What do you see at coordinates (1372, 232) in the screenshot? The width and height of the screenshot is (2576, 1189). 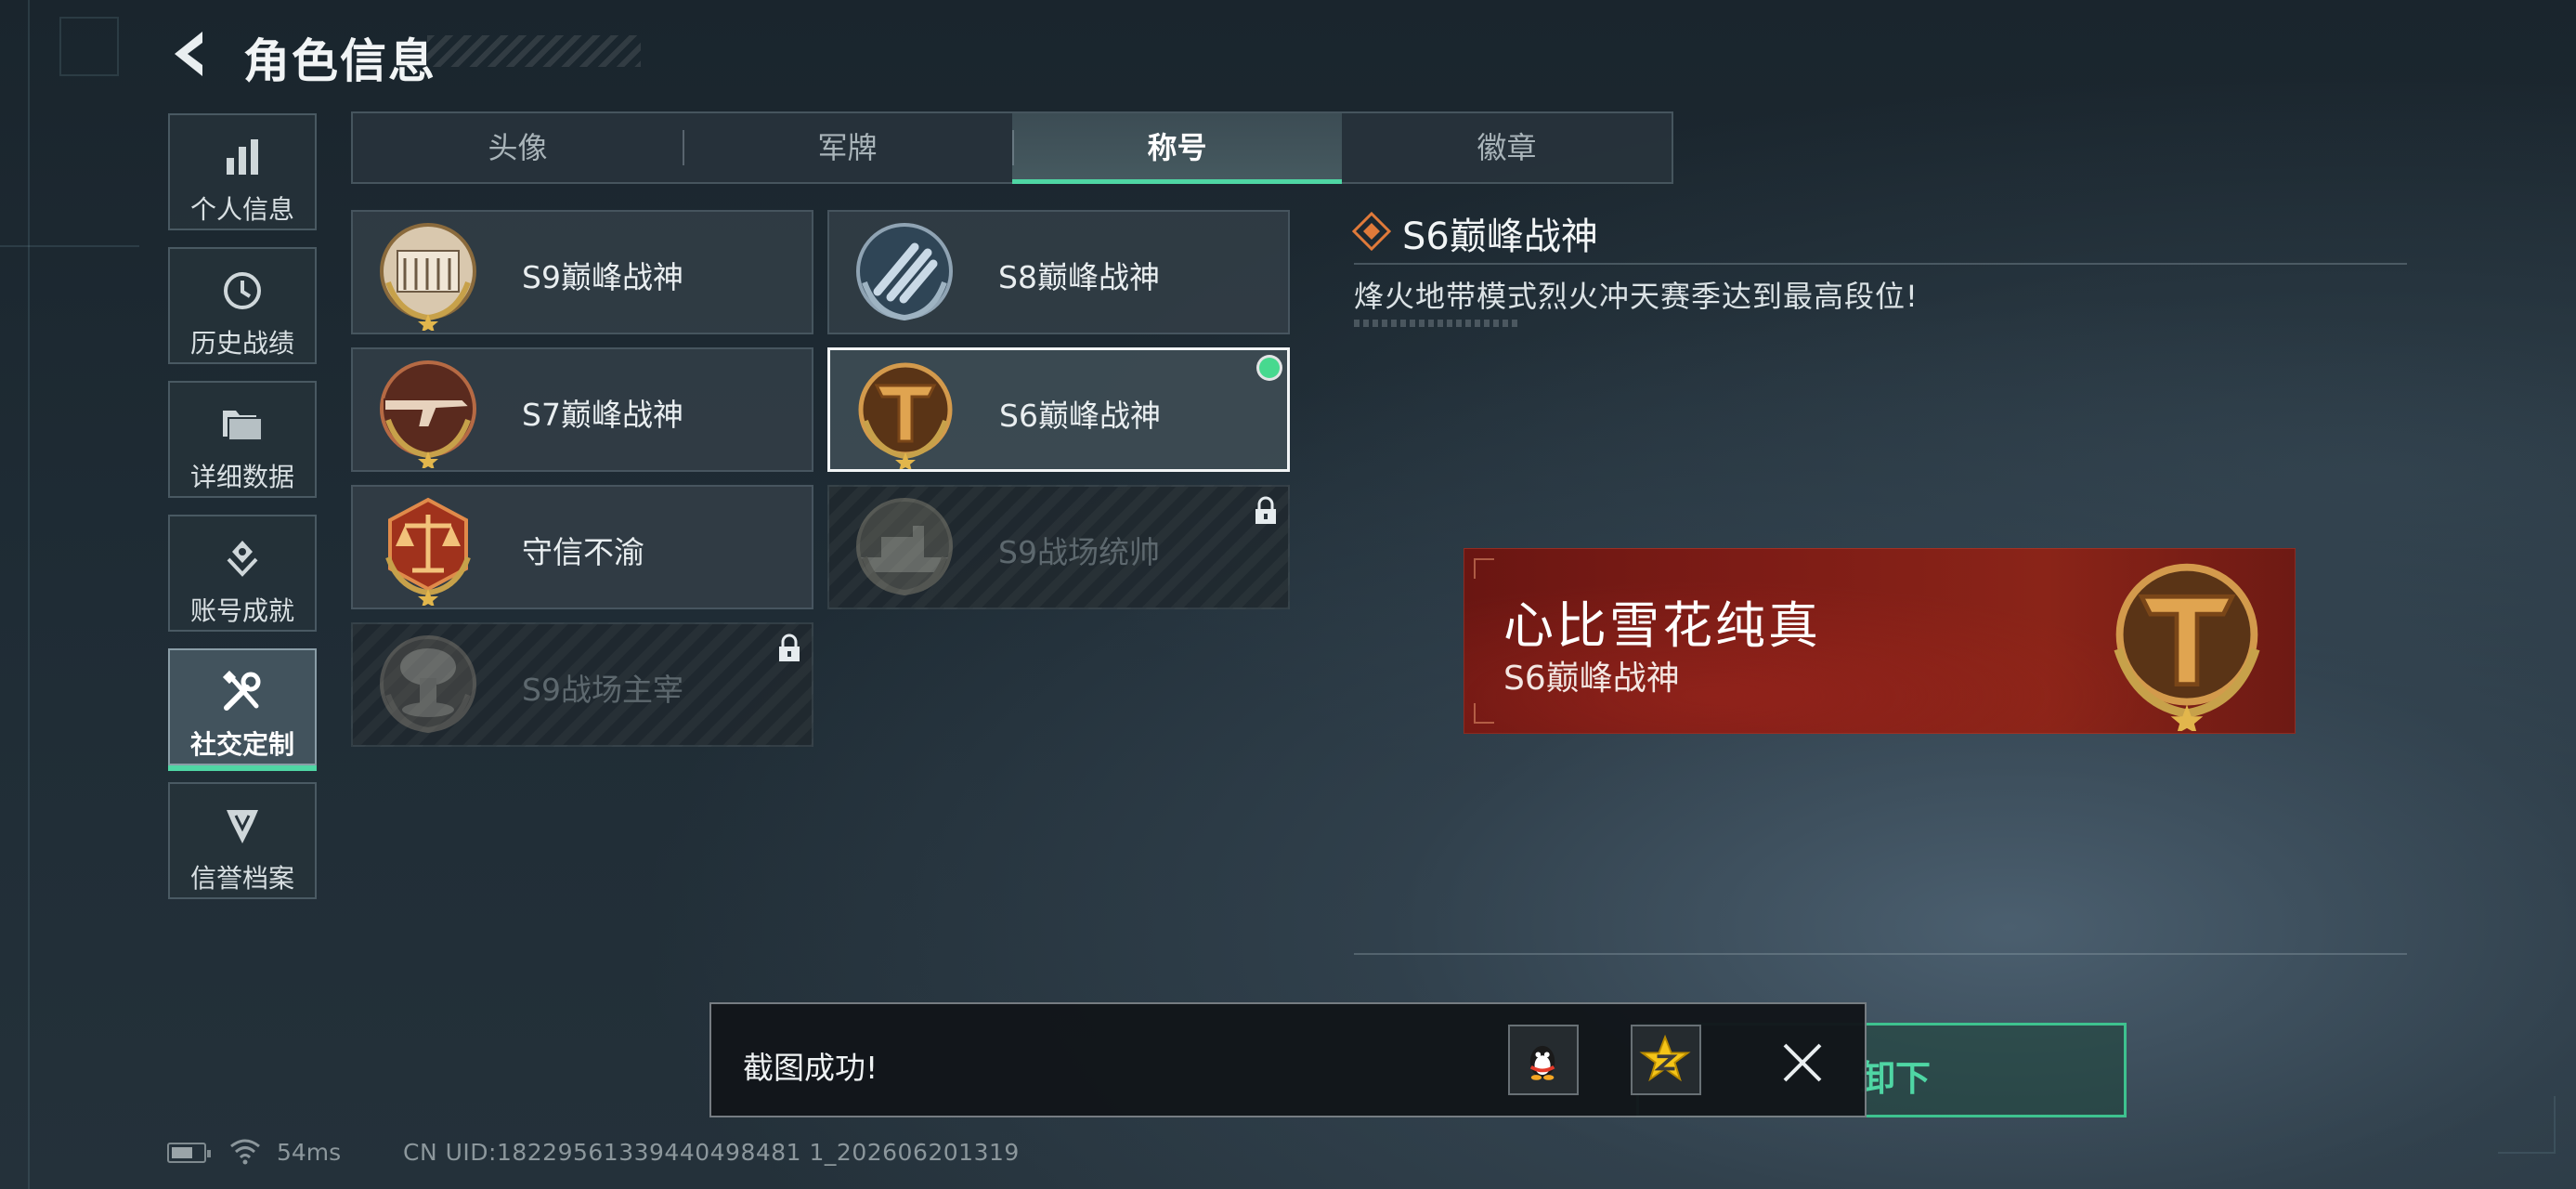 I see `title-diamond-icon` at bounding box center [1372, 232].